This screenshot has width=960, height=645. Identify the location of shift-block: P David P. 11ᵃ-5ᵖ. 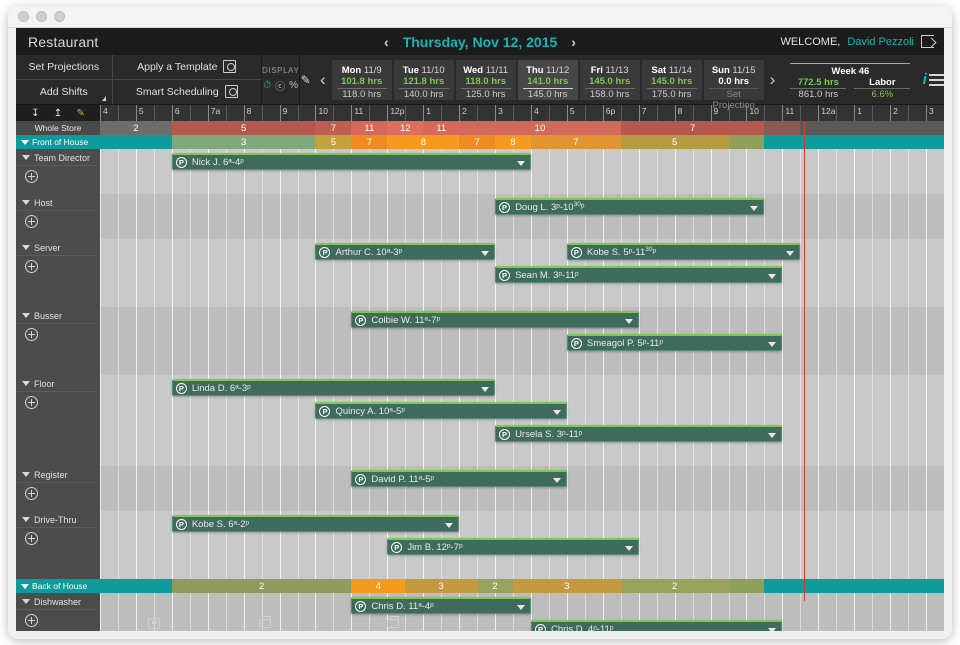
(459, 478).